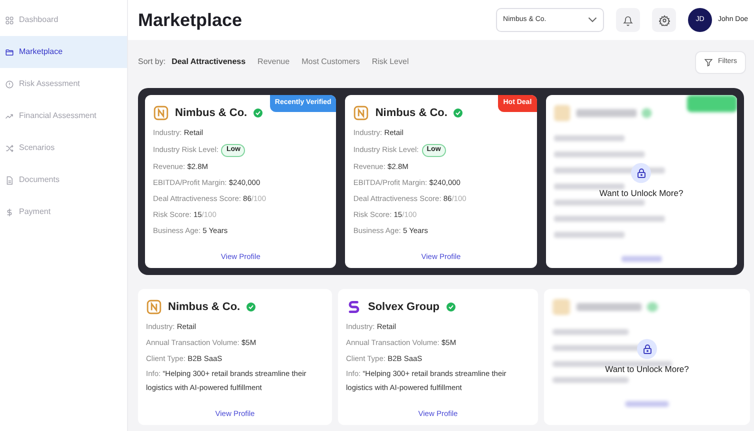 The image size is (754, 431). What do you see at coordinates (9, 180) in the screenshot?
I see `document-icon` at bounding box center [9, 180].